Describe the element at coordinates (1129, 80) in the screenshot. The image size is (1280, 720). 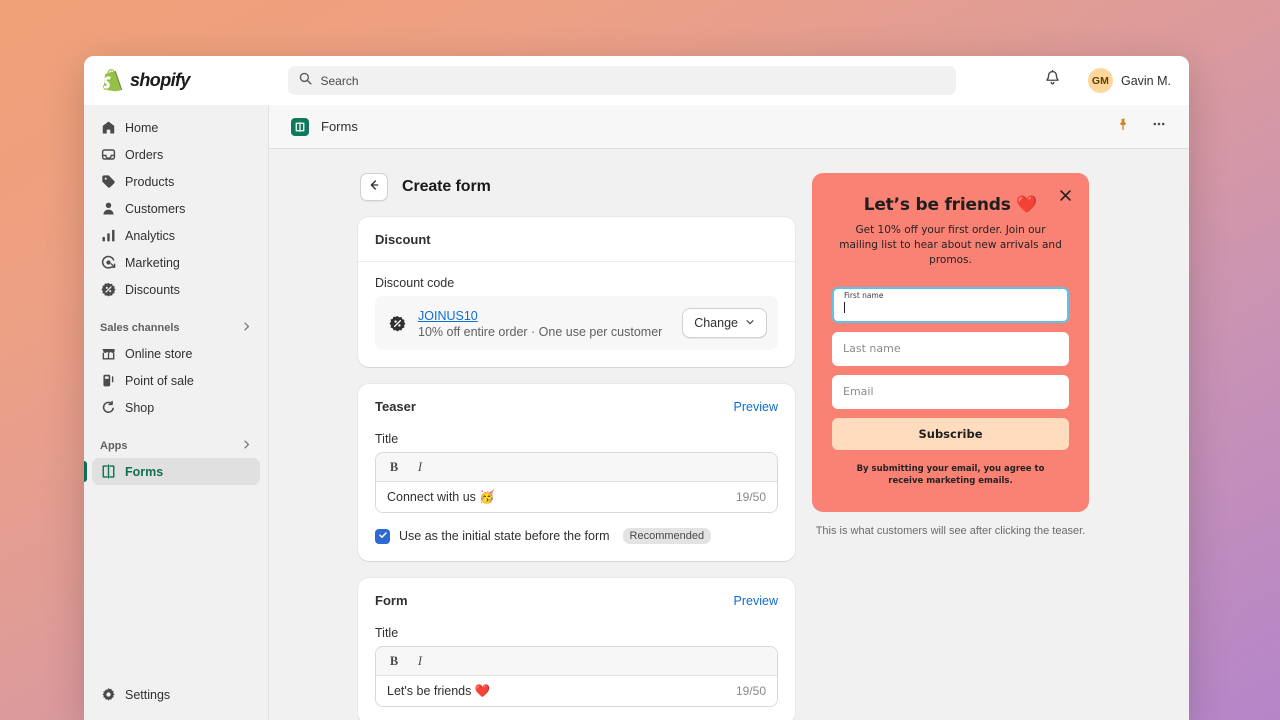
I see `user-menu-button: GM Gavin M.` at that location.